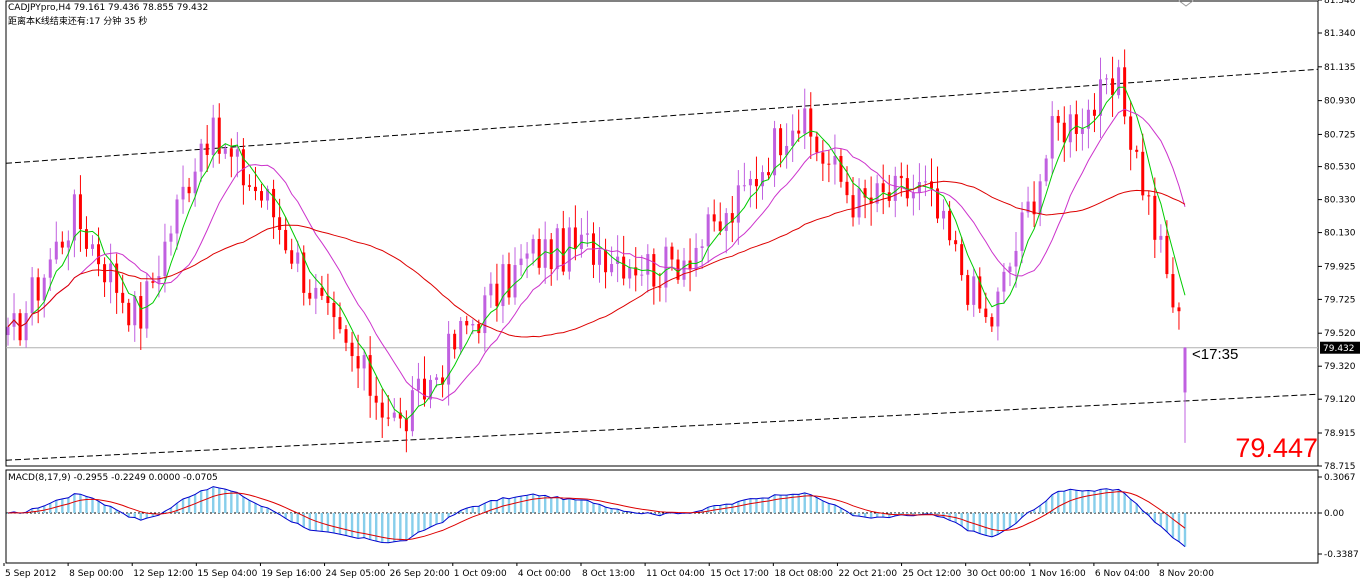 The image size is (1366, 587). What do you see at coordinates (1340, 135) in the screenshot?
I see `price-tick-label: 80.725` at bounding box center [1340, 135].